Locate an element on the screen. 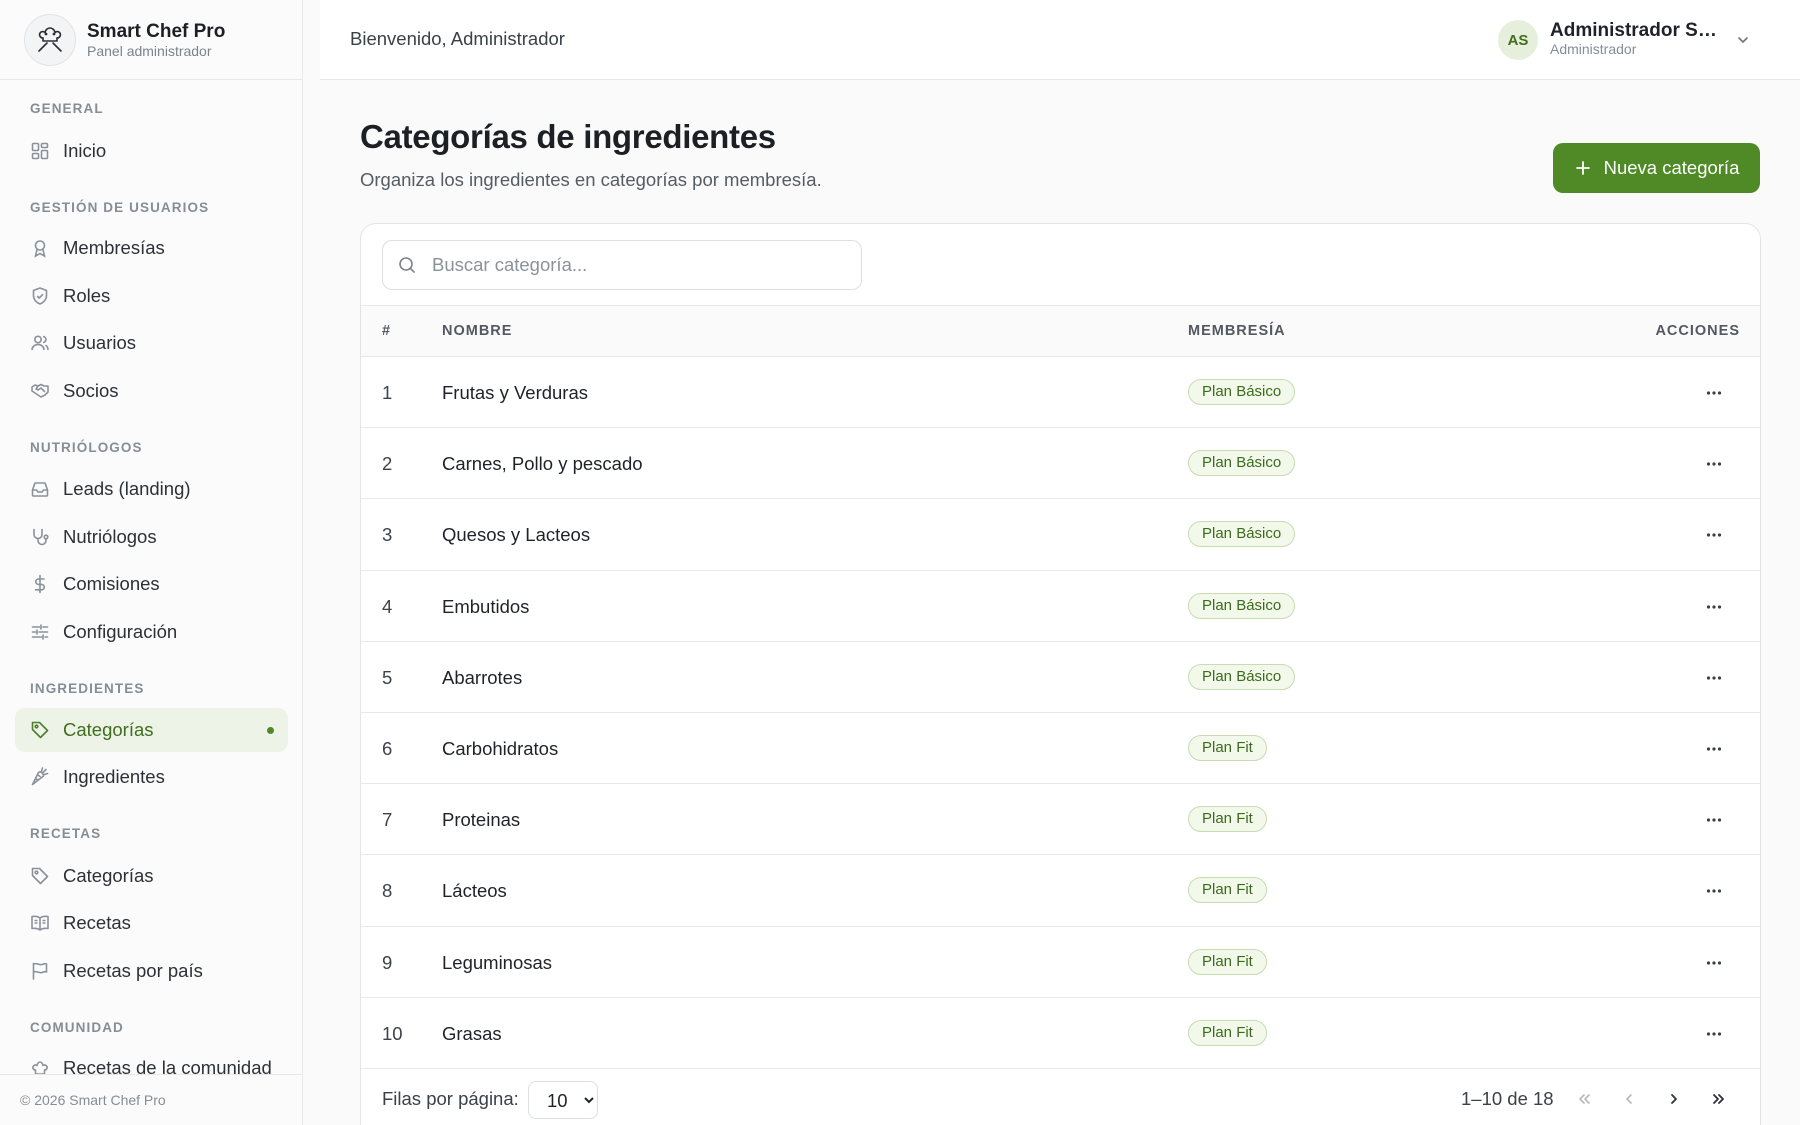 Image resolution: width=1800 pixels, height=1125 pixels. book-open-icon is located at coordinates (40, 923).